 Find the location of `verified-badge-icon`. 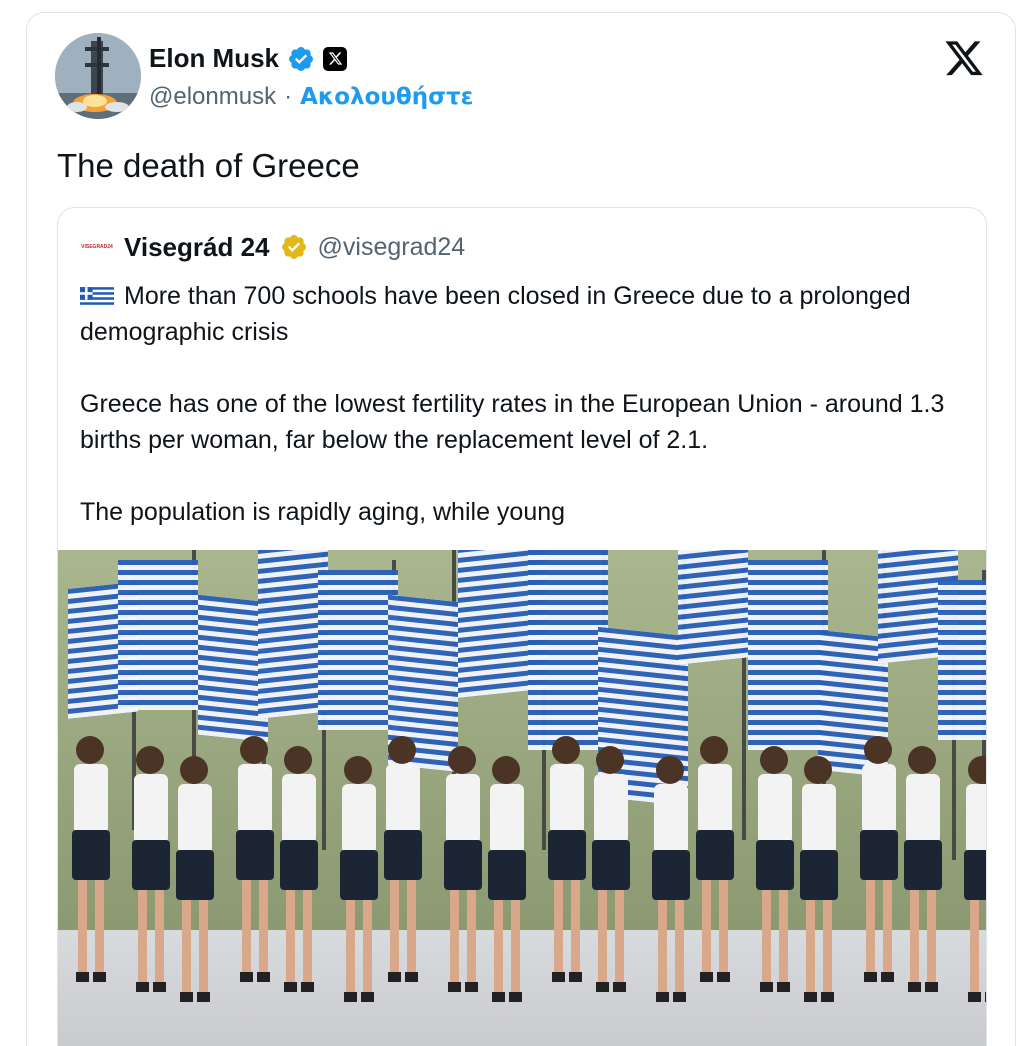

verified-badge-icon is located at coordinates (301, 58).